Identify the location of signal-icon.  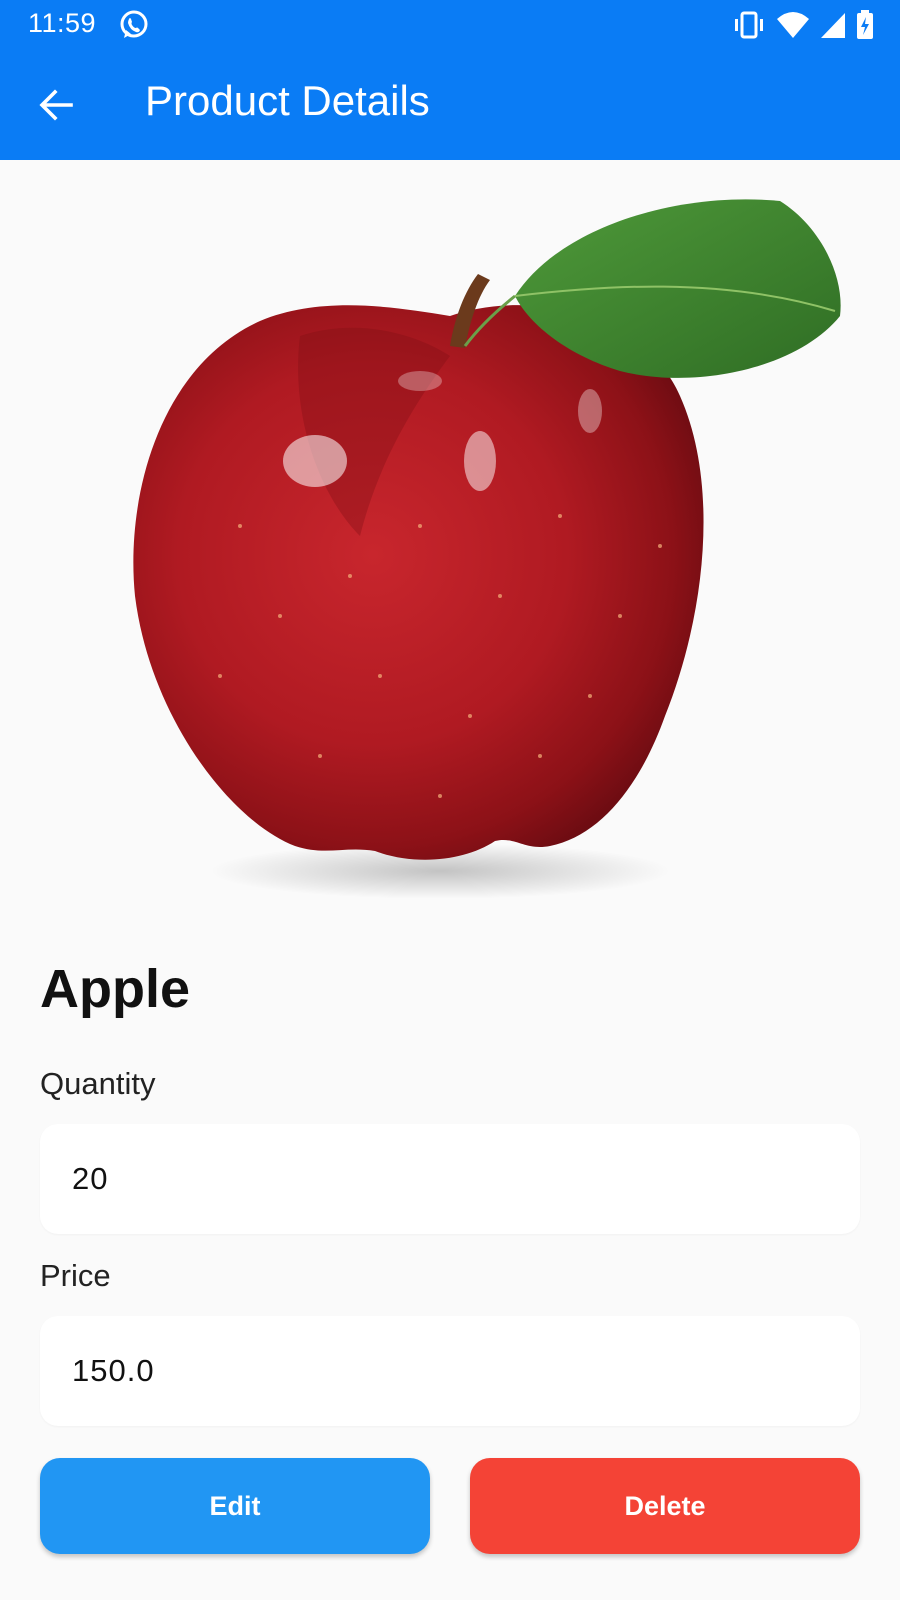
(833, 25).